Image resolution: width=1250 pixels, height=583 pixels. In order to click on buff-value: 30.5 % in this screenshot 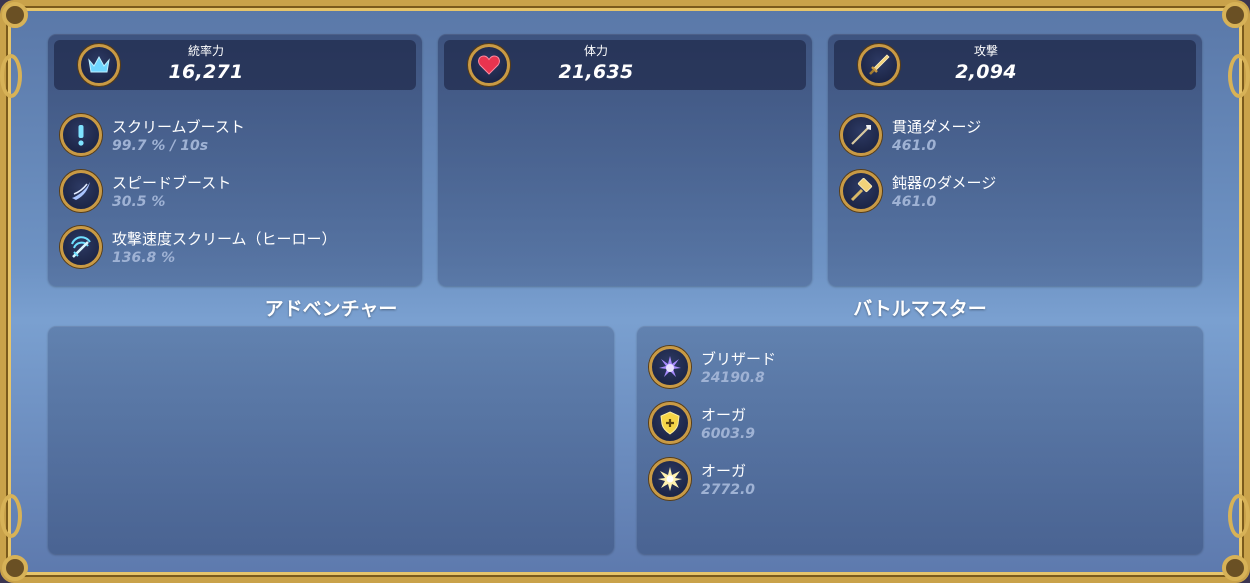, I will do `click(139, 202)`.